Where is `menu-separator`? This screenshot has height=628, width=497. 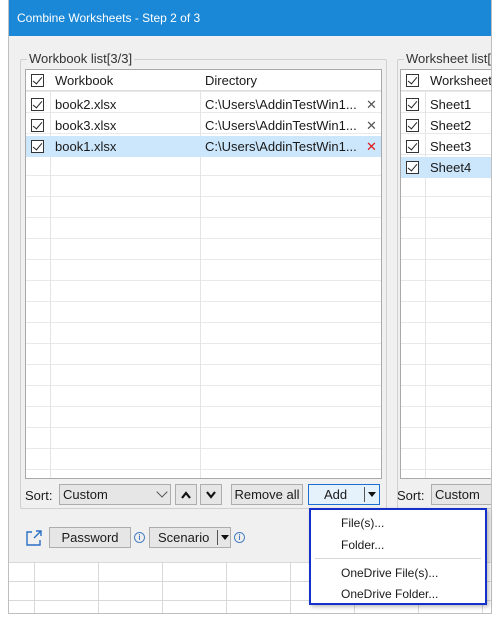 menu-separator is located at coordinates (398, 558).